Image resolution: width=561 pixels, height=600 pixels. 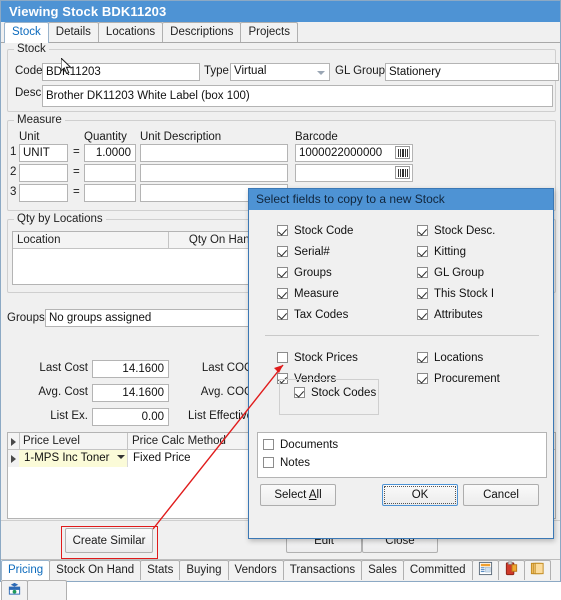 I want to click on checkbox-label: Locations, so click(x=459, y=358).